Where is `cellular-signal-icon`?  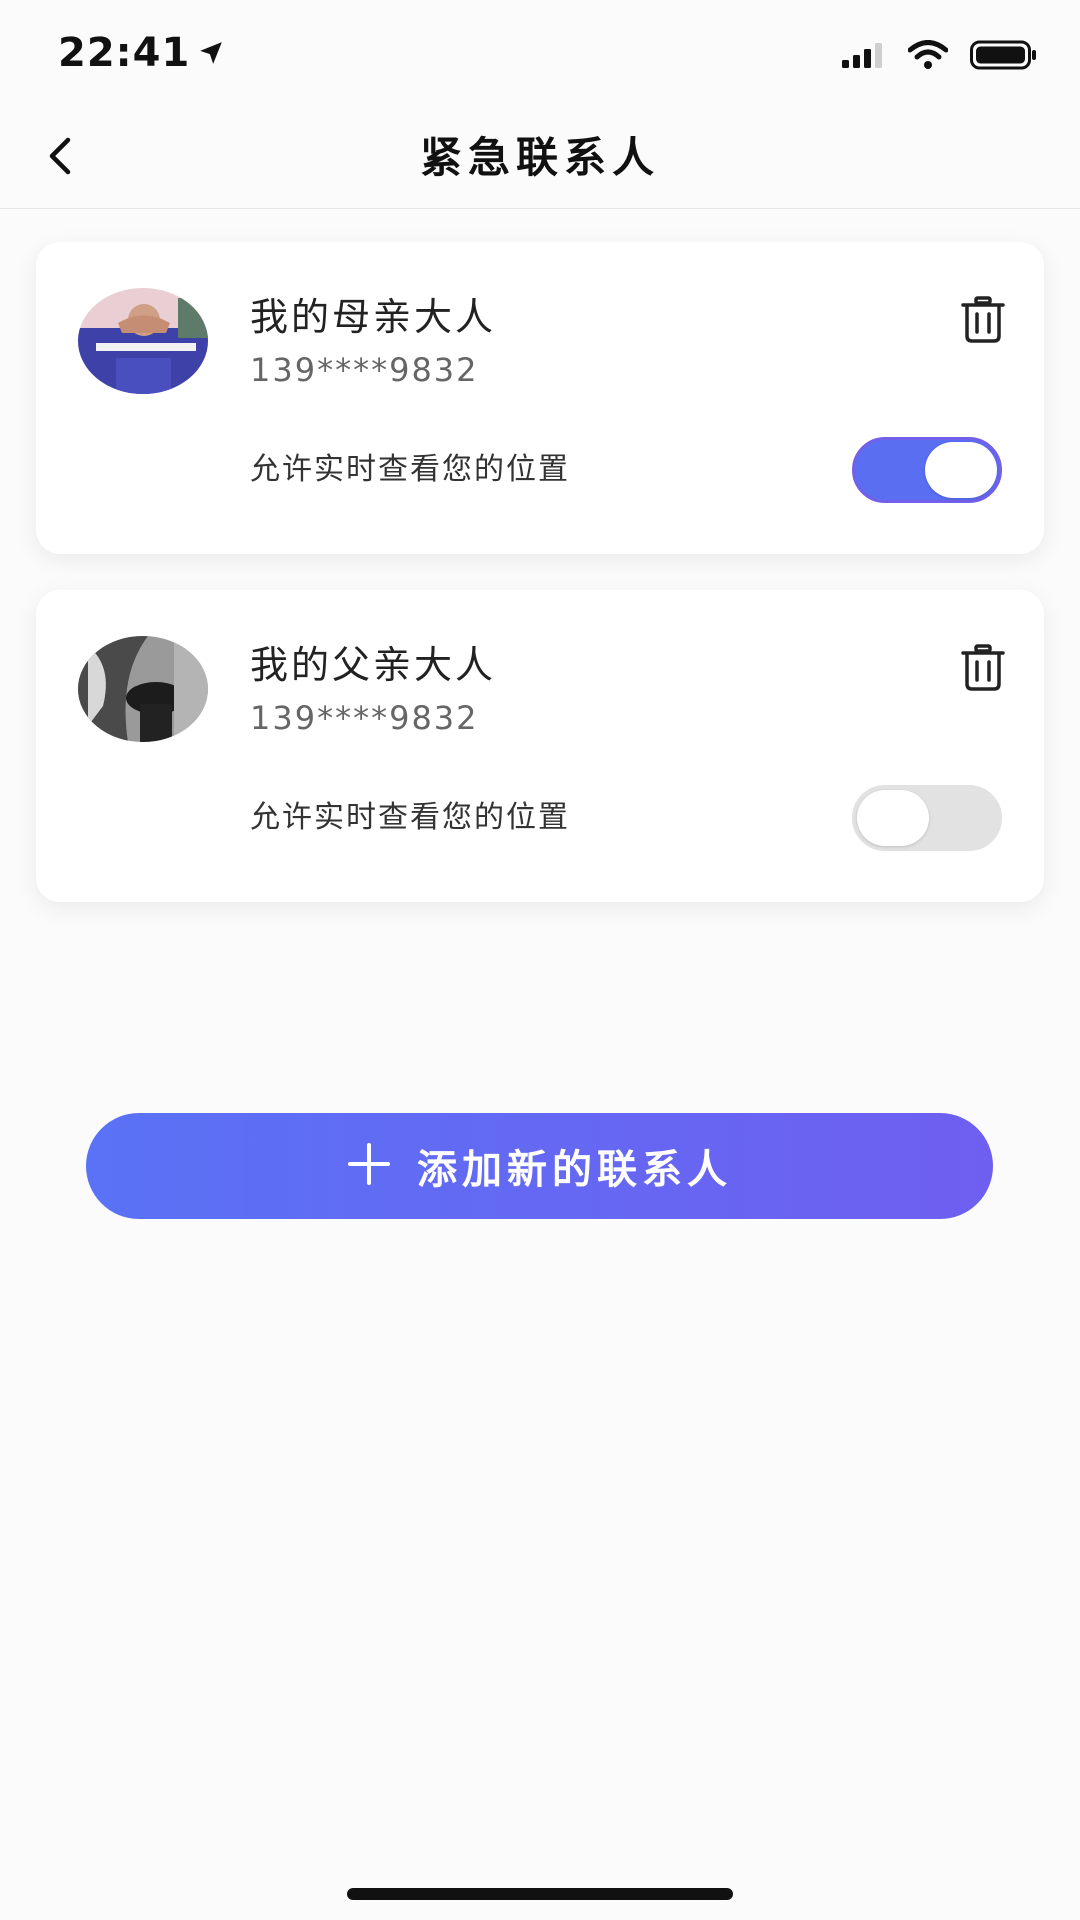 cellular-signal-icon is located at coordinates (864, 57).